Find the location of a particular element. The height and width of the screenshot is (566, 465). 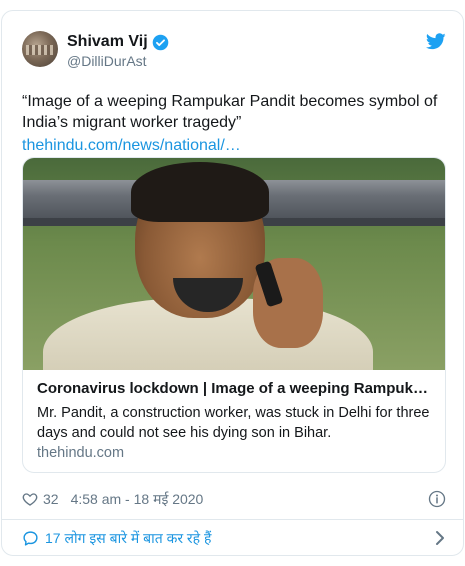

chevron-right-icon is located at coordinates (440, 538).